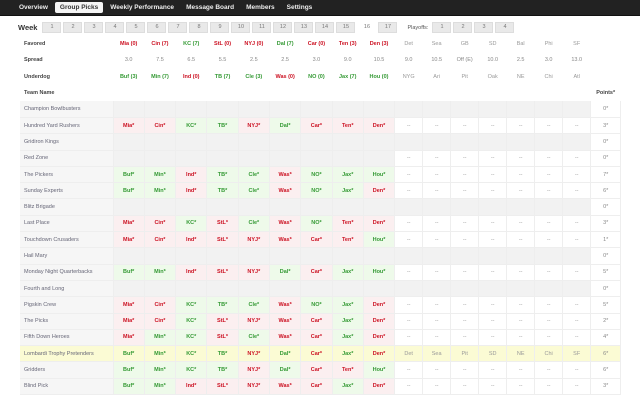 The width and height of the screenshot is (640, 400). Describe the element at coordinates (142, 7) in the screenshot. I see `nav-weekly-performance: Weekly Performance` at that location.